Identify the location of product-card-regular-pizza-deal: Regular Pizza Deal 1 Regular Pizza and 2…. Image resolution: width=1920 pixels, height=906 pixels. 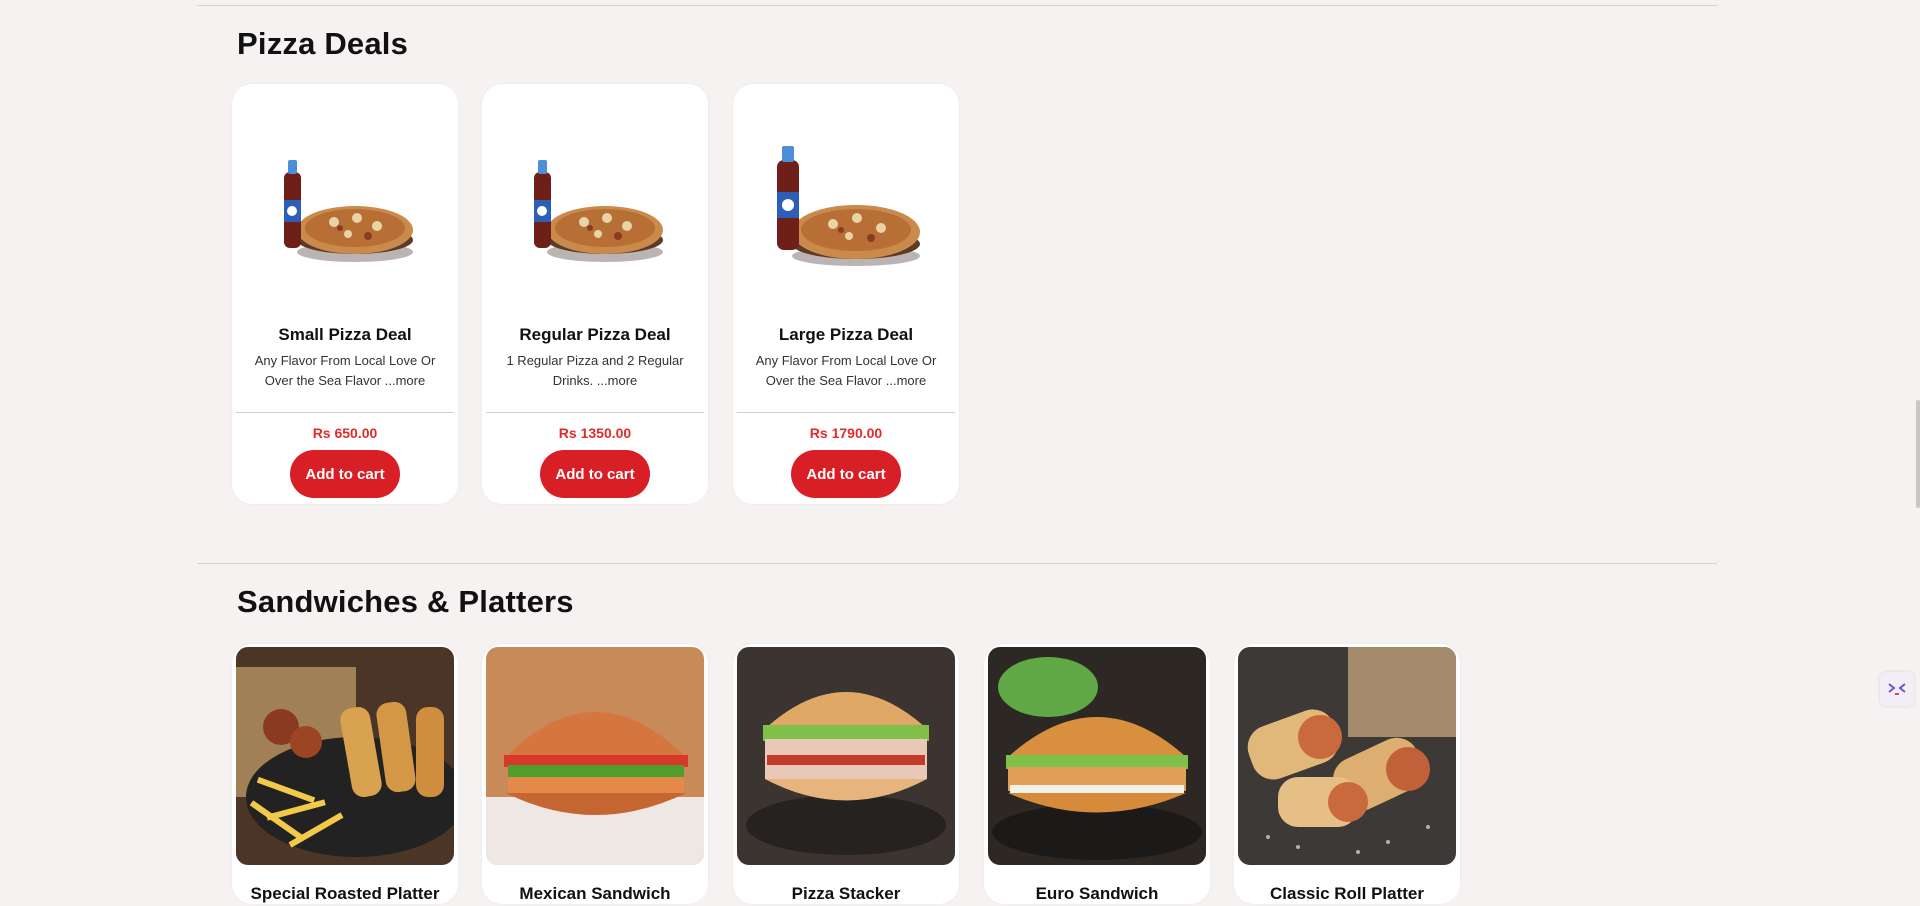
(595, 294).